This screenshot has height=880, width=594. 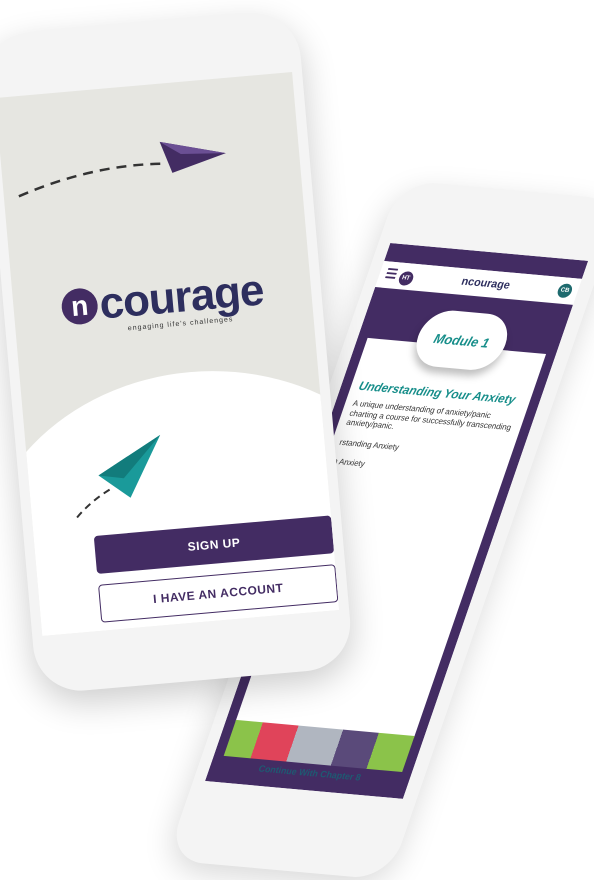 I want to click on paper-plane-icon, so click(x=122, y=169).